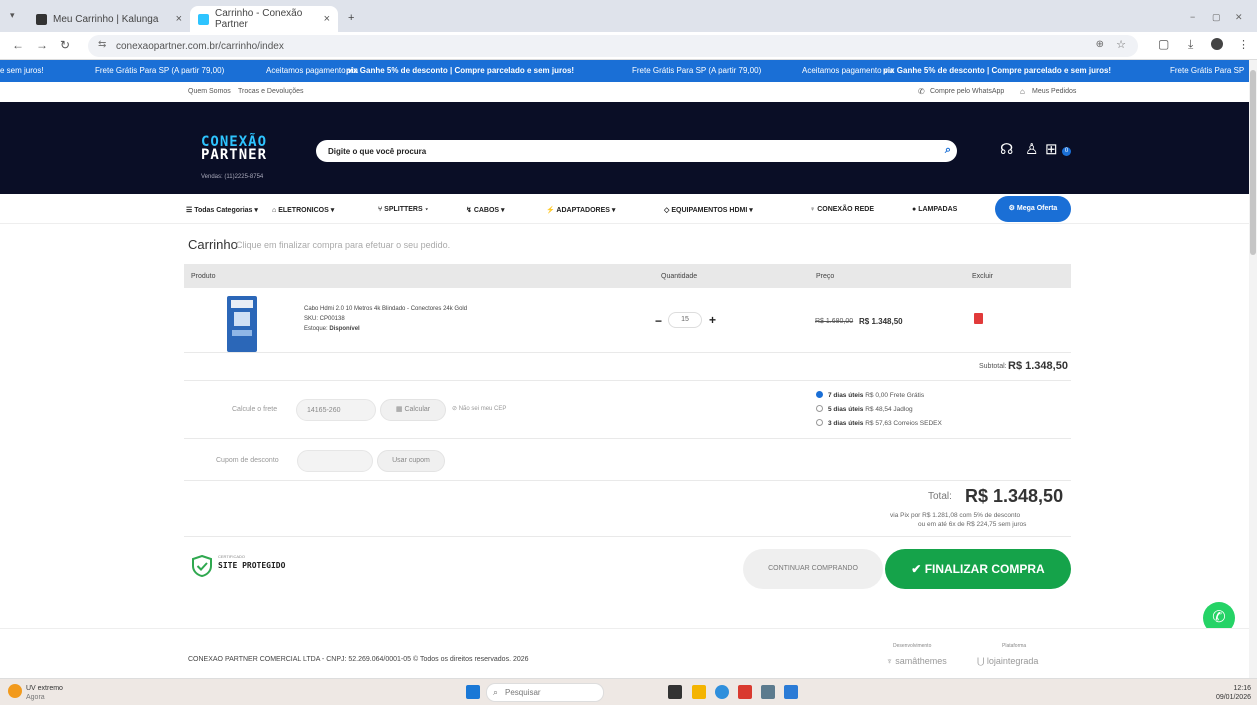  Describe the element at coordinates (940, 496) in the screenshot. I see `total-label: Total:` at that location.